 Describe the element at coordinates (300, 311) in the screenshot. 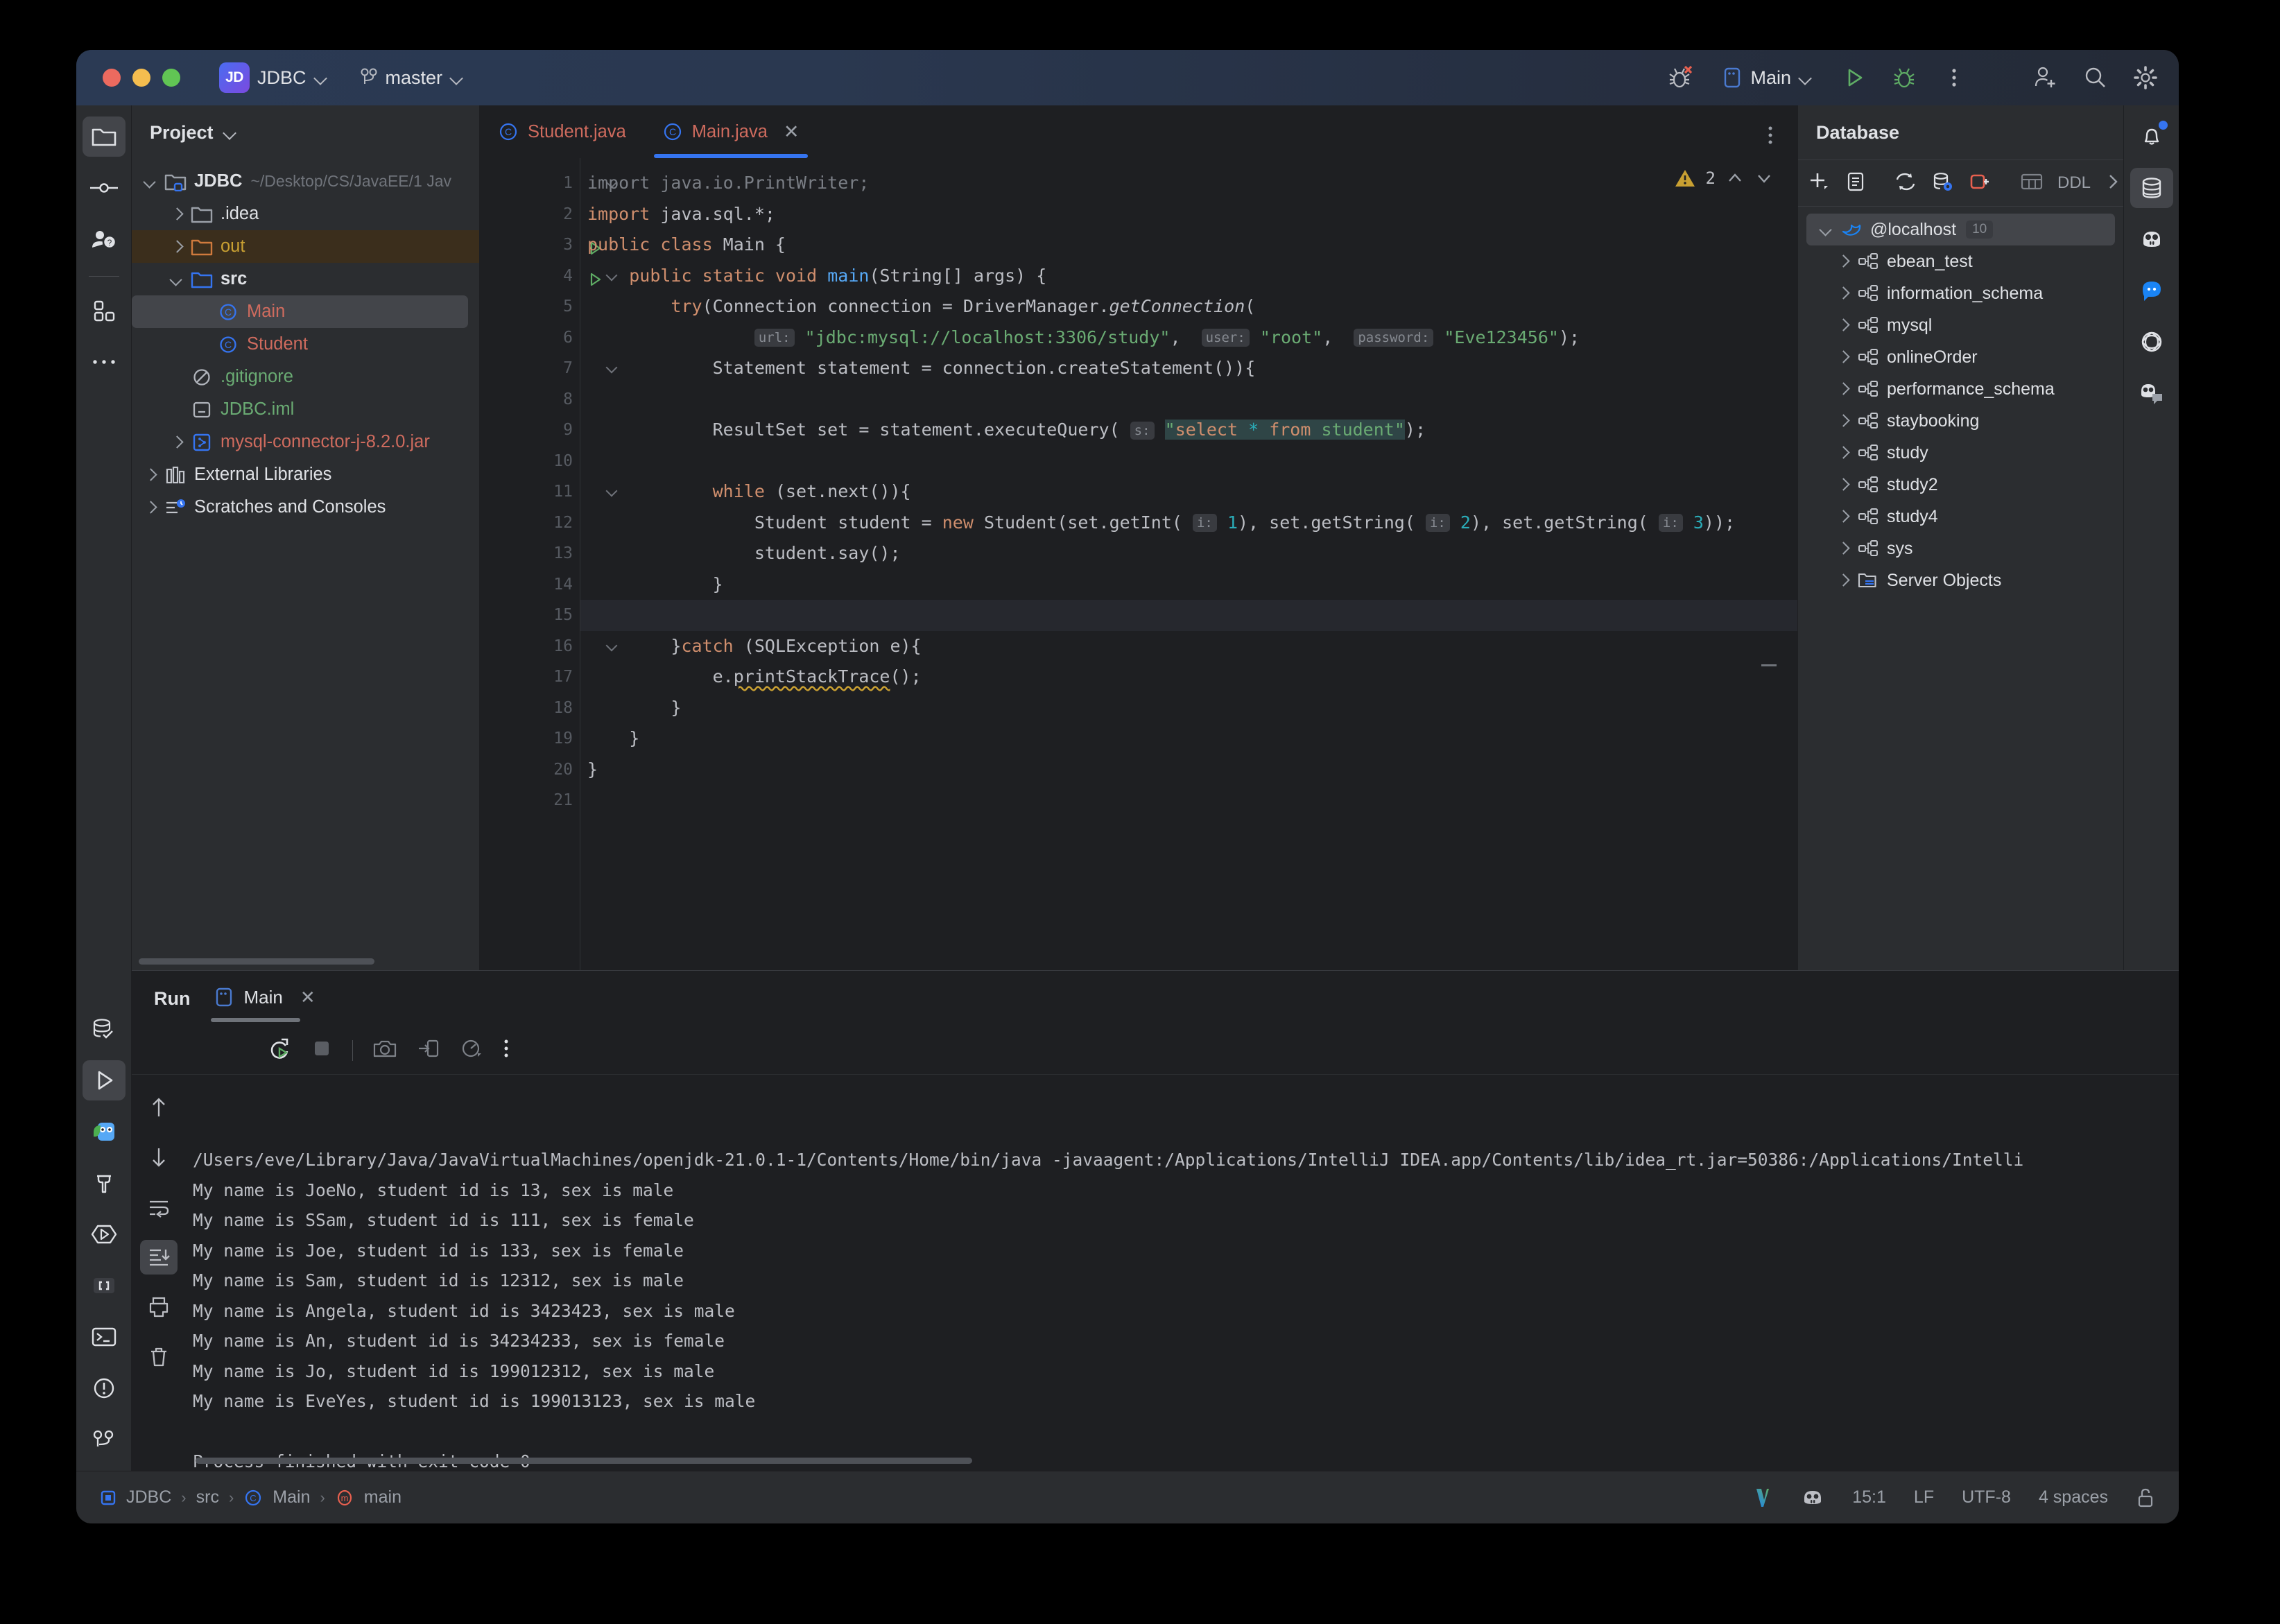

I see `project-tree-item-main: C Main` at that location.